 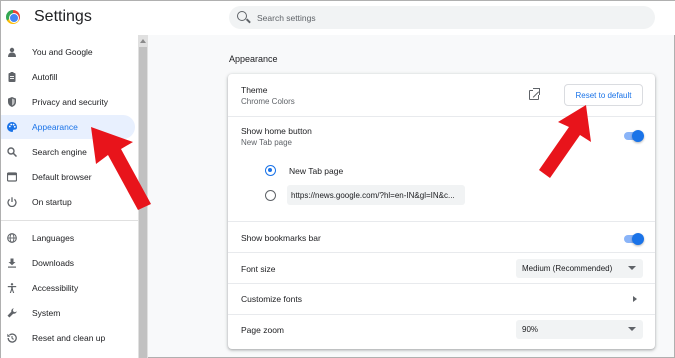 I want to click on show-home-button-sublabel: New Tab page, so click(x=266, y=142).